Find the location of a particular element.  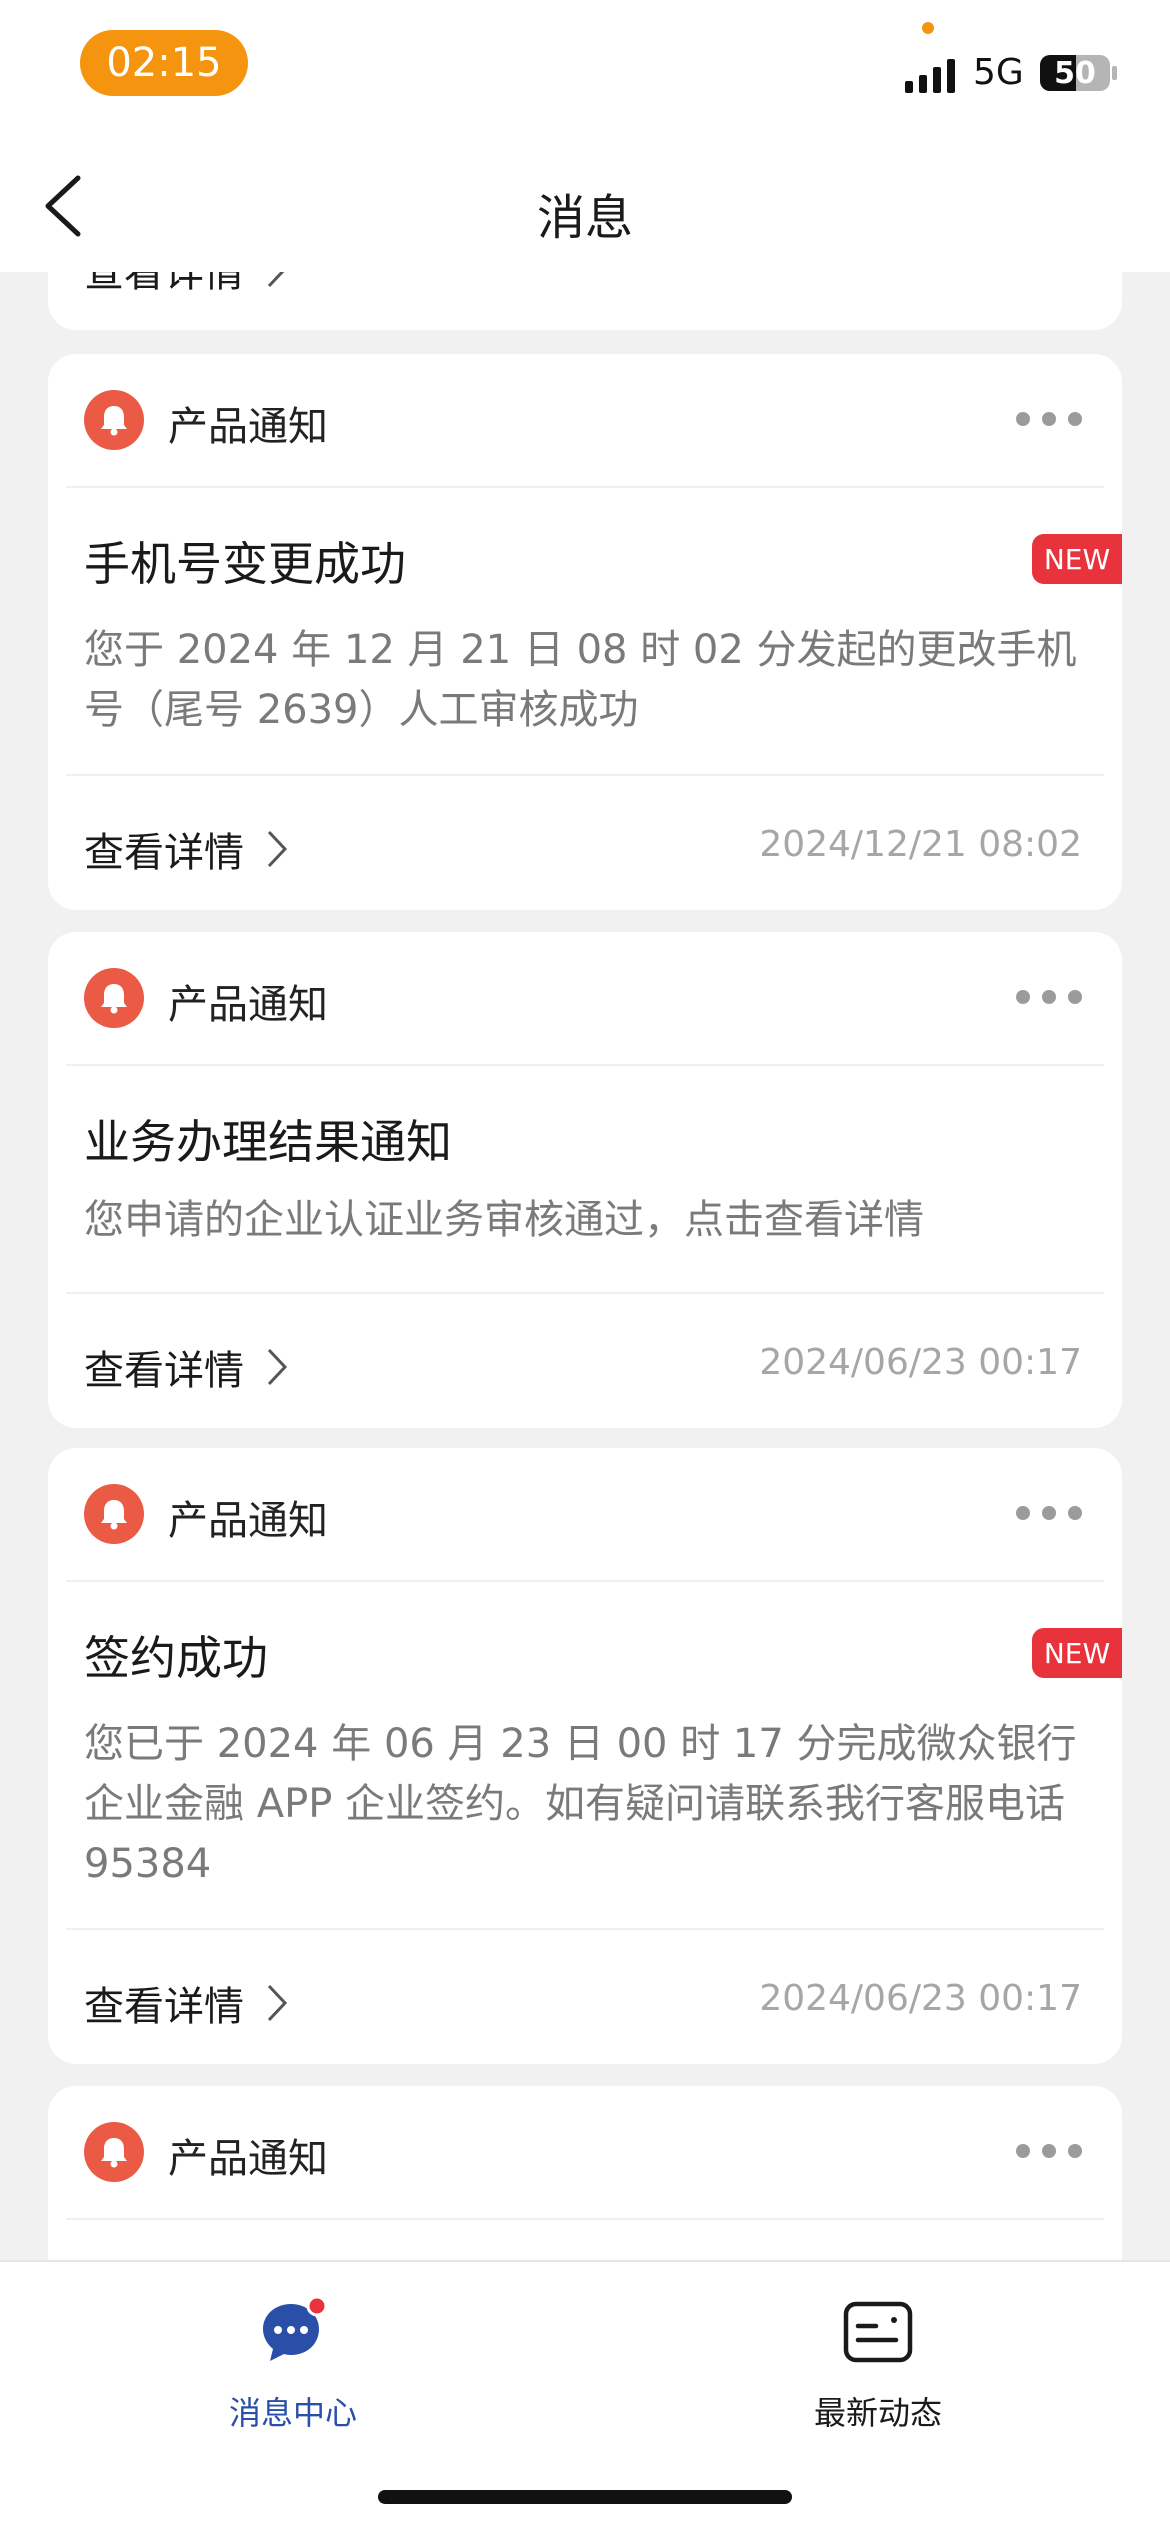

message-title: 签约成功 is located at coordinates (176, 1658).